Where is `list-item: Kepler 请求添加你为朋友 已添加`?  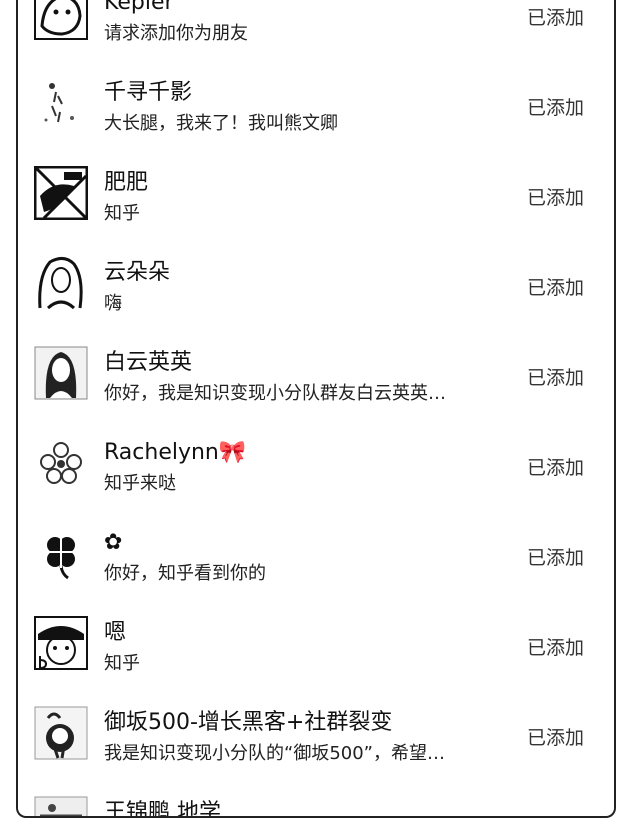
list-item: Kepler 请求添加你为朋友 已添加 is located at coordinates (316, 26).